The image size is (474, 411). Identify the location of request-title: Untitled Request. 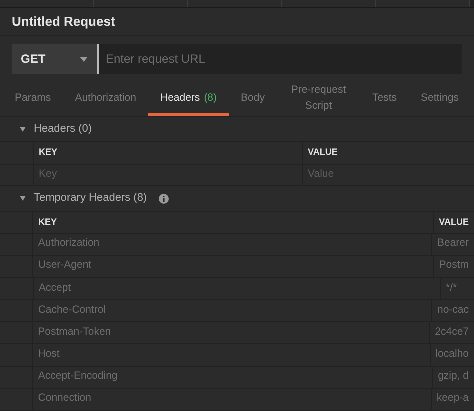
(64, 21).